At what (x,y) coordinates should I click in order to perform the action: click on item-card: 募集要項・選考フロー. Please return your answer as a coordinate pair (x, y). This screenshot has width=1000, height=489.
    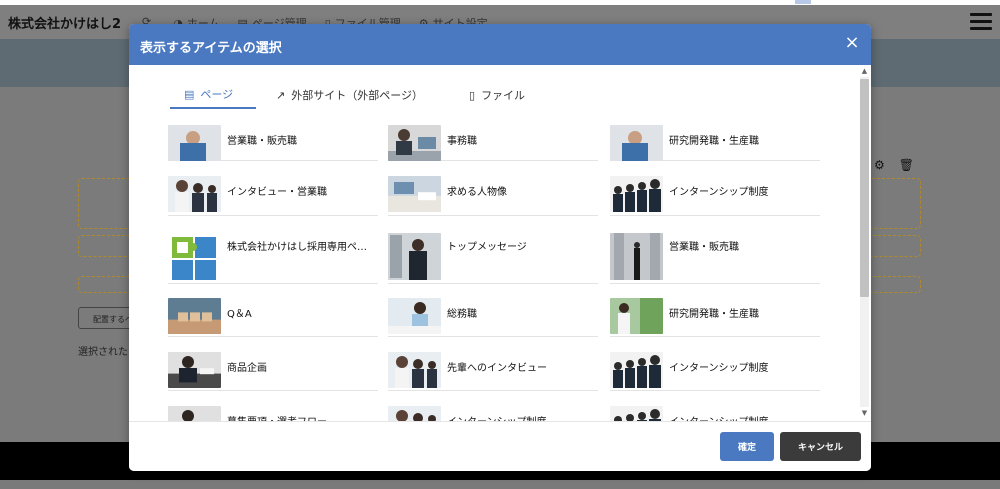
    Looking at the image, I should click on (273, 413).